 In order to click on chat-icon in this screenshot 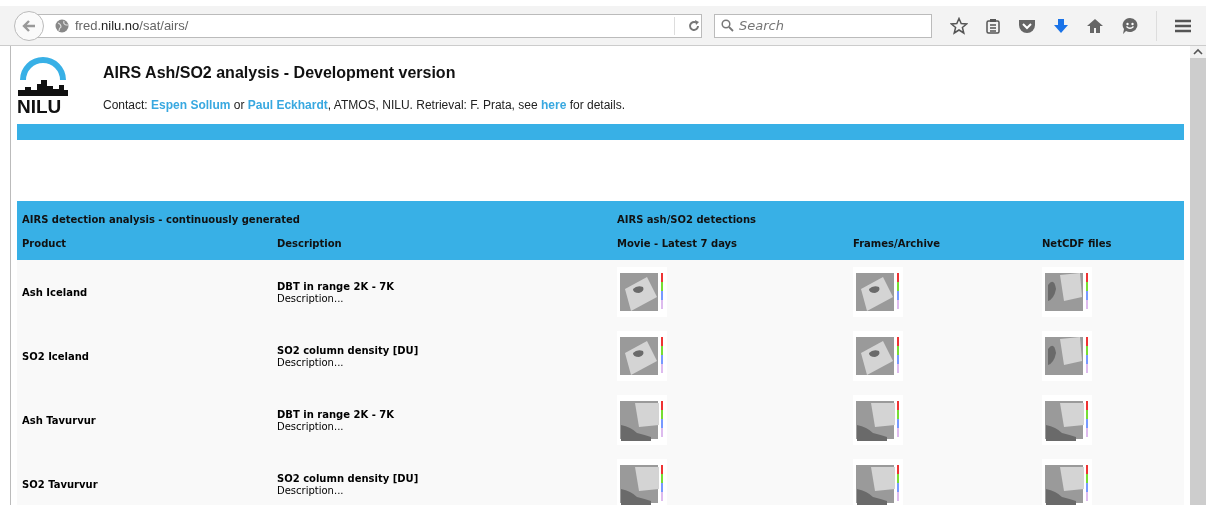, I will do `click(1130, 25)`.